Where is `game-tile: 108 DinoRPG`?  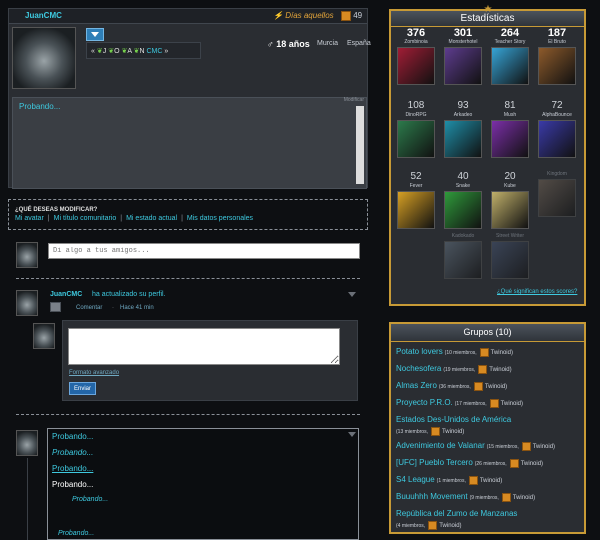
game-tile: 108 DinoRPG is located at coordinates (416, 129).